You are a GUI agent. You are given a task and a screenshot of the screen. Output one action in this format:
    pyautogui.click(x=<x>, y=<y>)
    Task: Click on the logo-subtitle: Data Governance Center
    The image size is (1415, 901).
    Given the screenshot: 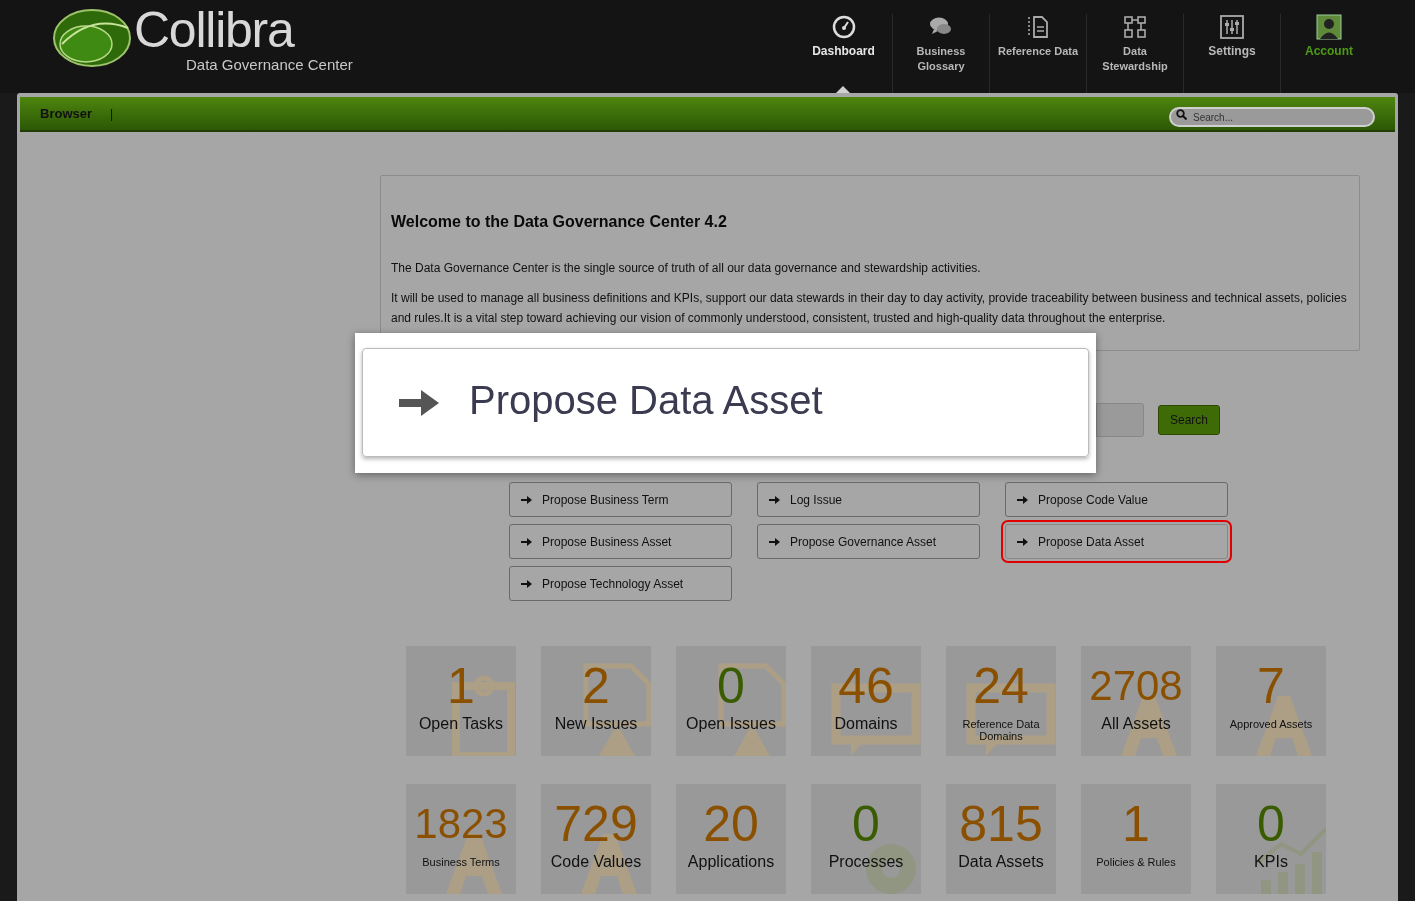 What is the action you would take?
    pyautogui.click(x=269, y=65)
    